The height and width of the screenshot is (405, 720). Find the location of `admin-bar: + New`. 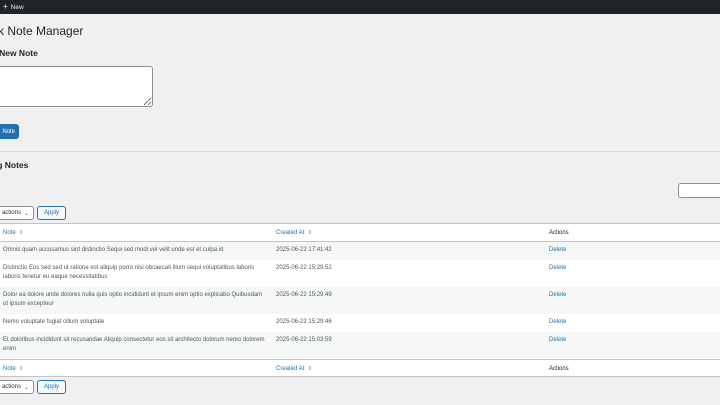

admin-bar: + New is located at coordinates (360, 7).